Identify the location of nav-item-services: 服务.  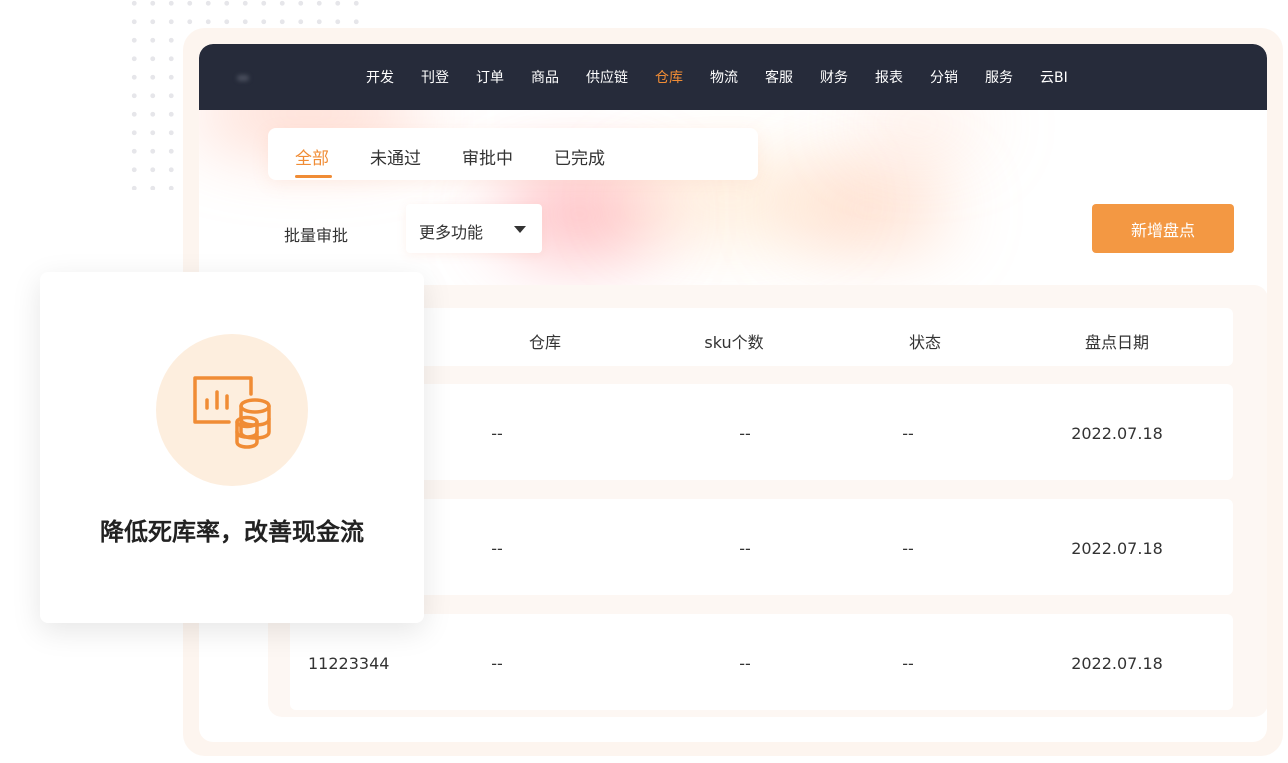
(999, 77).